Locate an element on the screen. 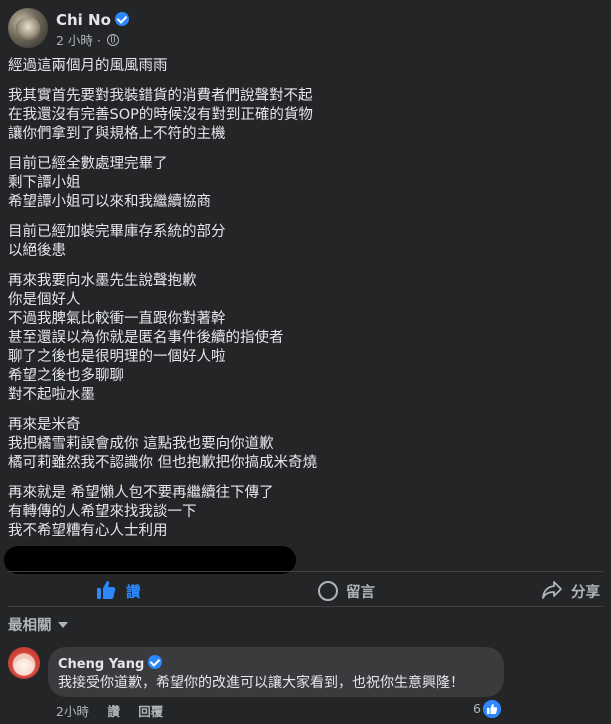 This screenshot has width=611, height=724. post-paragraph: 目前已經加裝完畢庫存系統的部分 以絕後患 is located at coordinates (303, 242).